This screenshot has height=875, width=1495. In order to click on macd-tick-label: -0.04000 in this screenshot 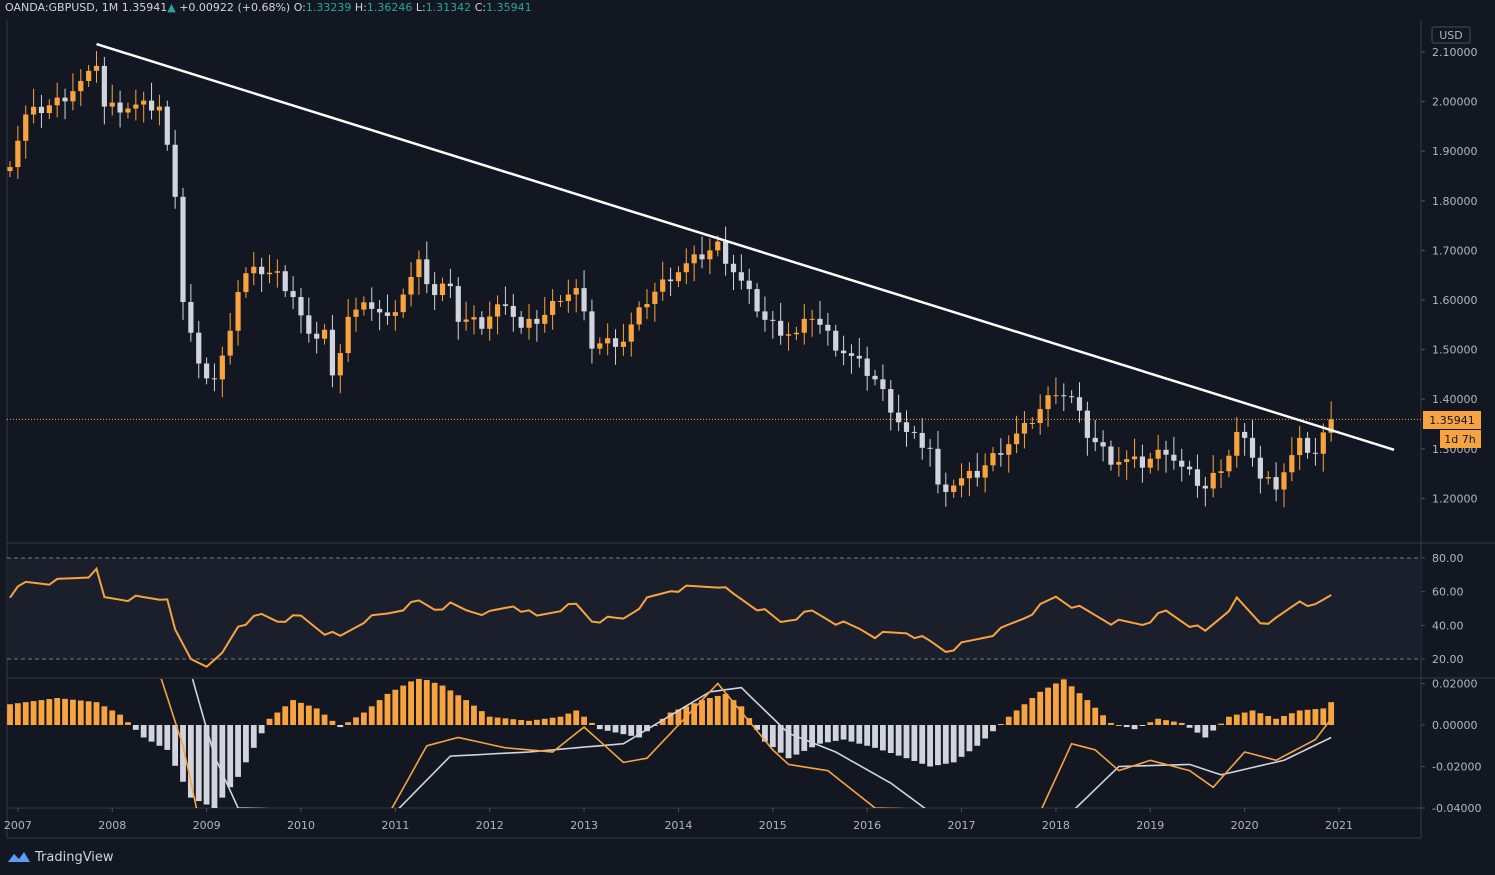, I will do `click(1456, 808)`.